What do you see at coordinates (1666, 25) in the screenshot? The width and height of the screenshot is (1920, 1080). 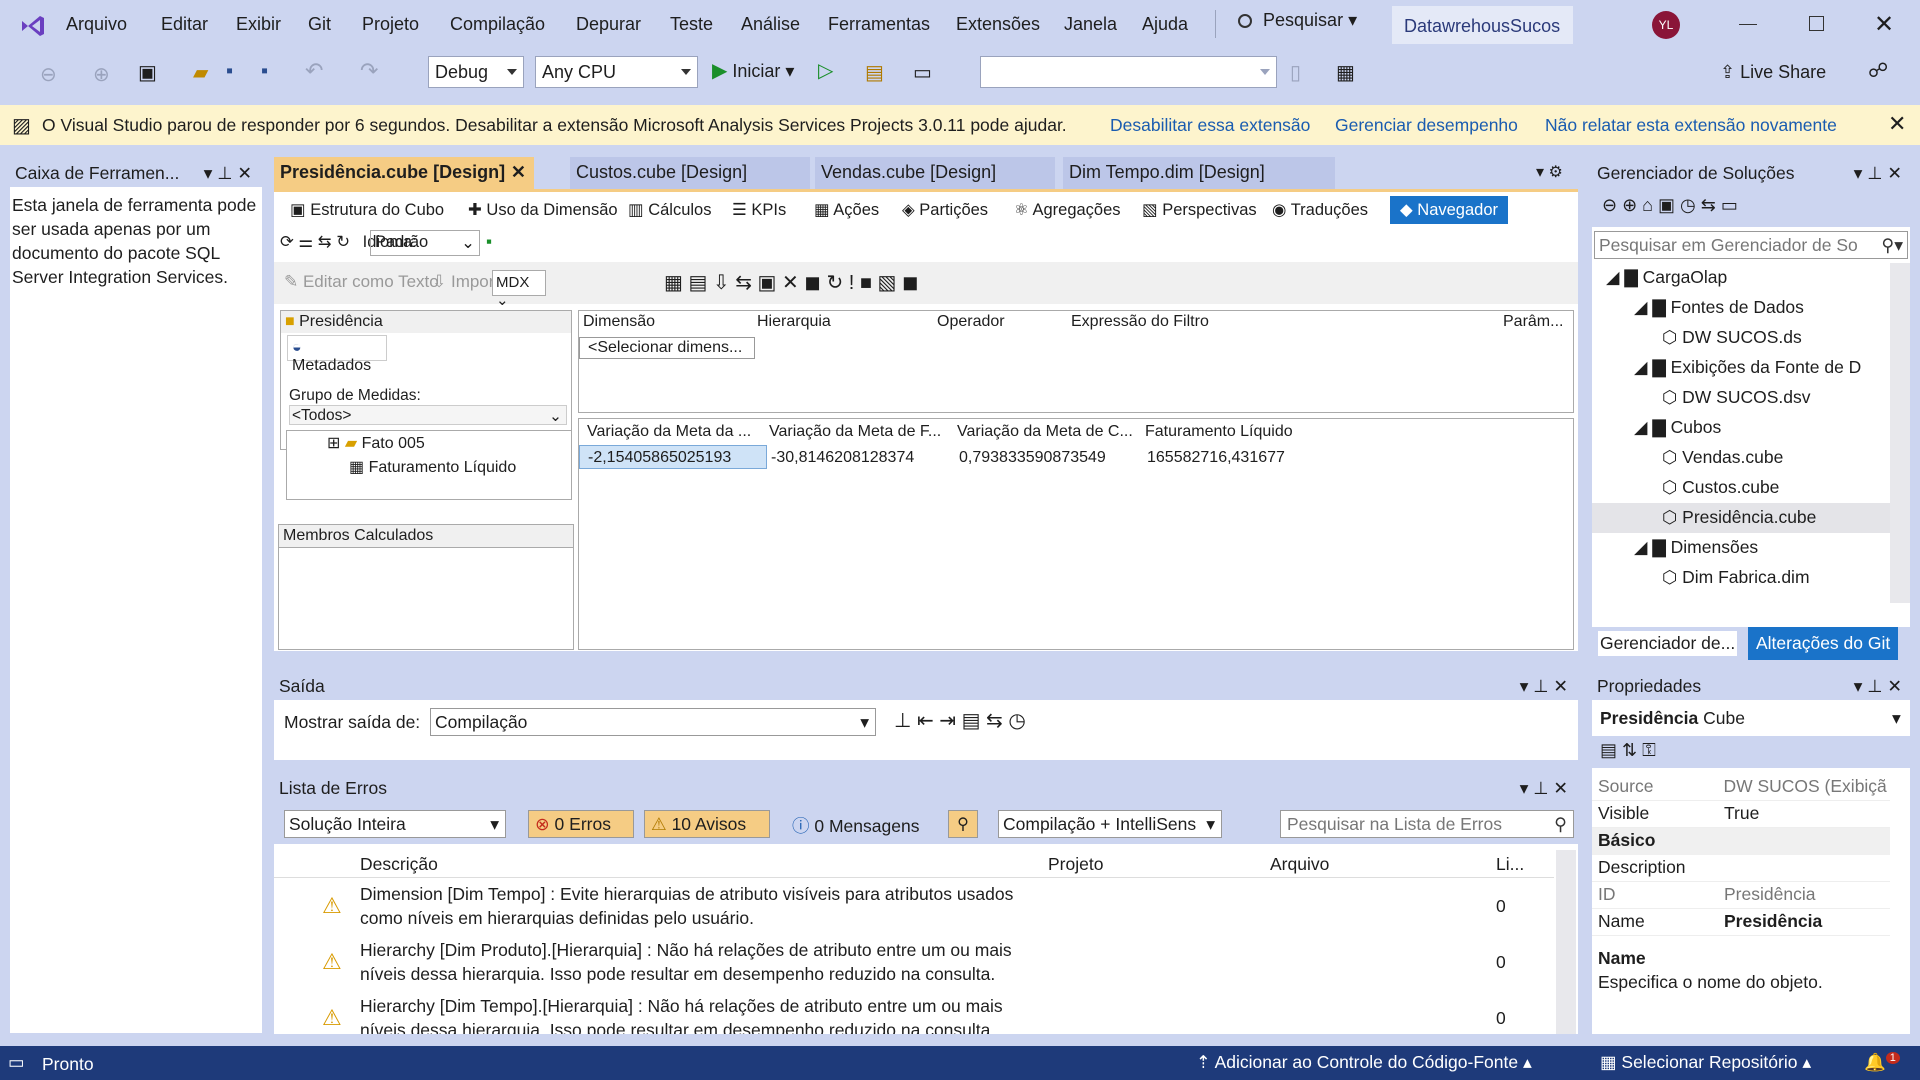 I see `avatar: YL` at bounding box center [1666, 25].